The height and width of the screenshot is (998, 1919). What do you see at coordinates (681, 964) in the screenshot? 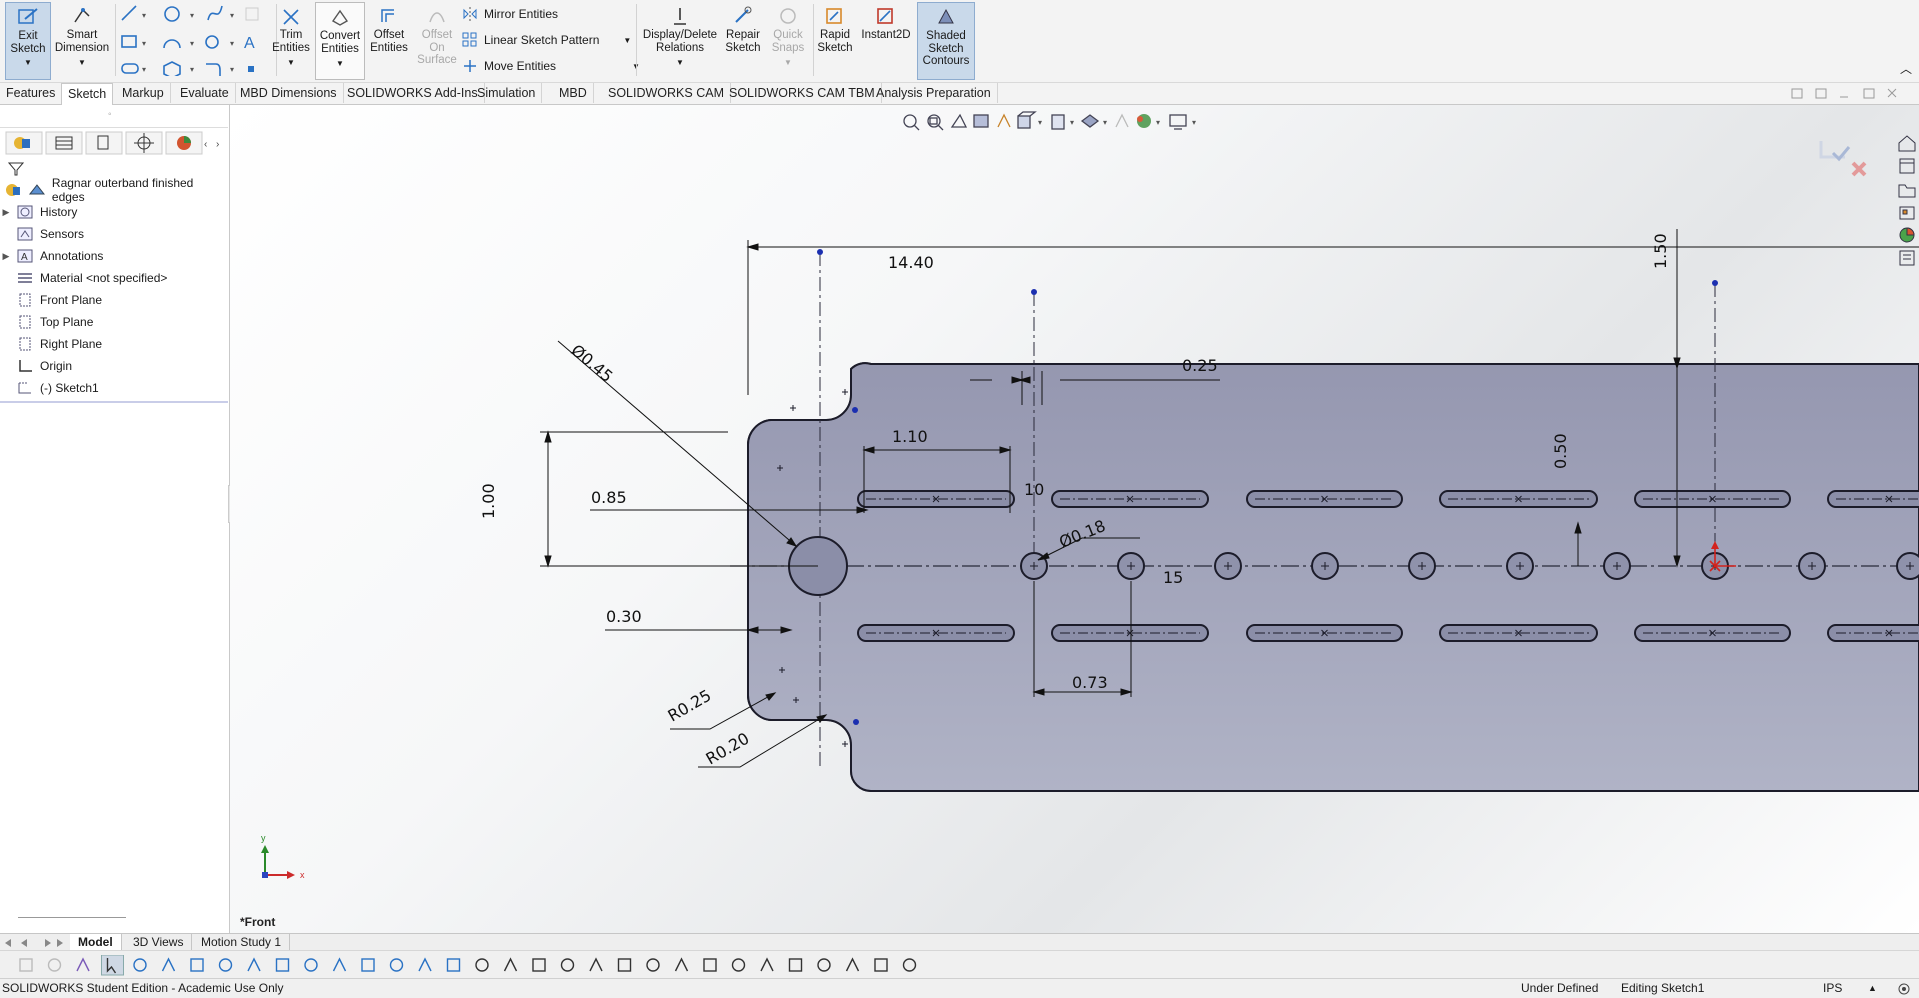
I see `filter-cosmetic-threads-icon` at bounding box center [681, 964].